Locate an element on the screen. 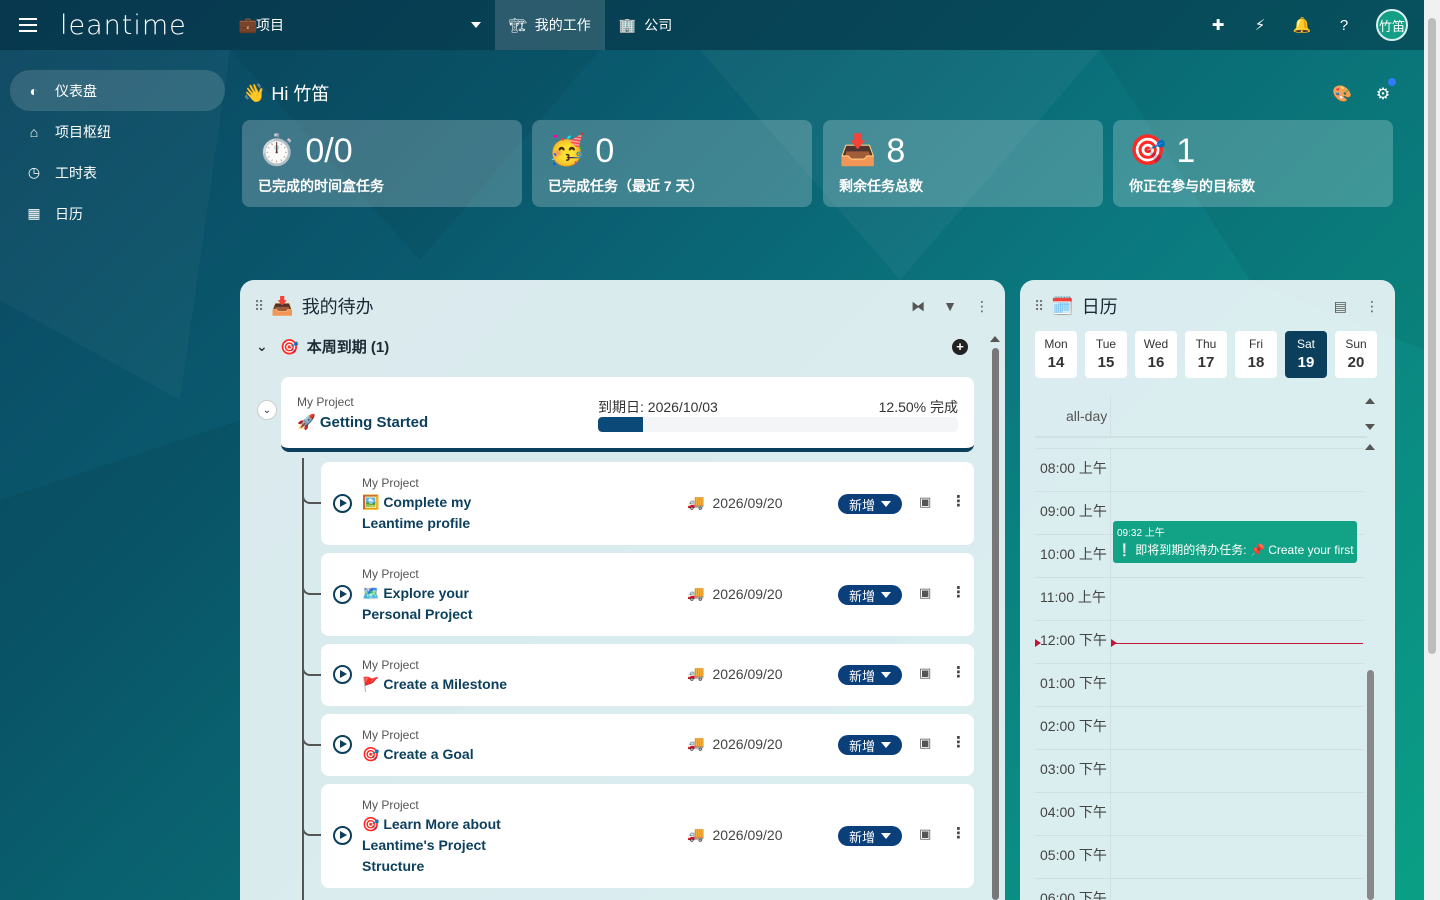 The height and width of the screenshot is (900, 1440). task-date-text: 2026/09/20 is located at coordinates (747, 593).